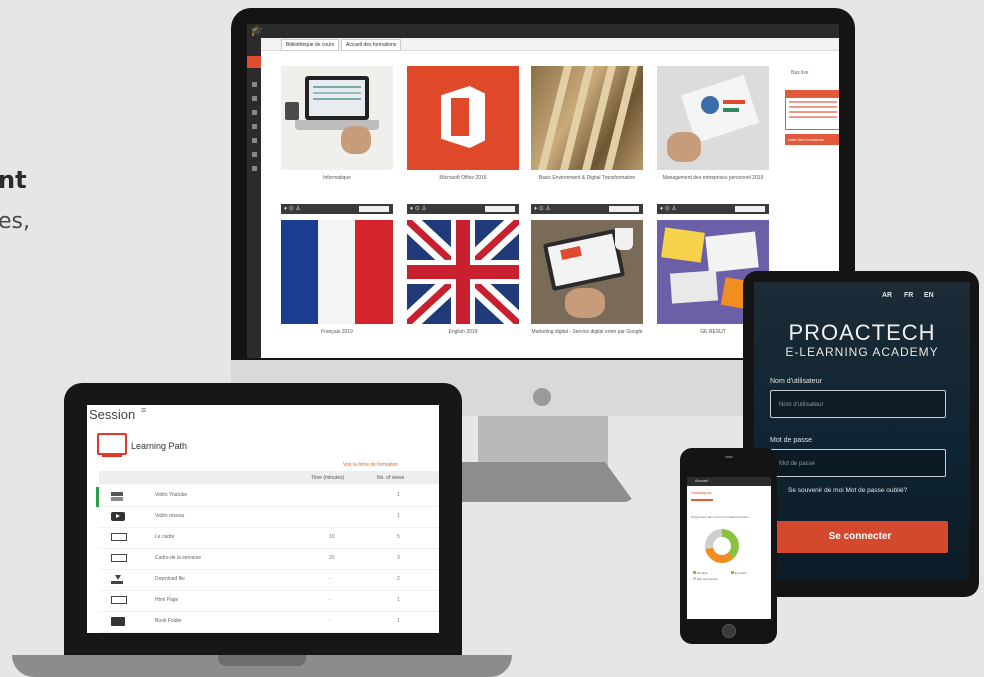  I want to click on monitor-stand-icon, so click(112, 455).